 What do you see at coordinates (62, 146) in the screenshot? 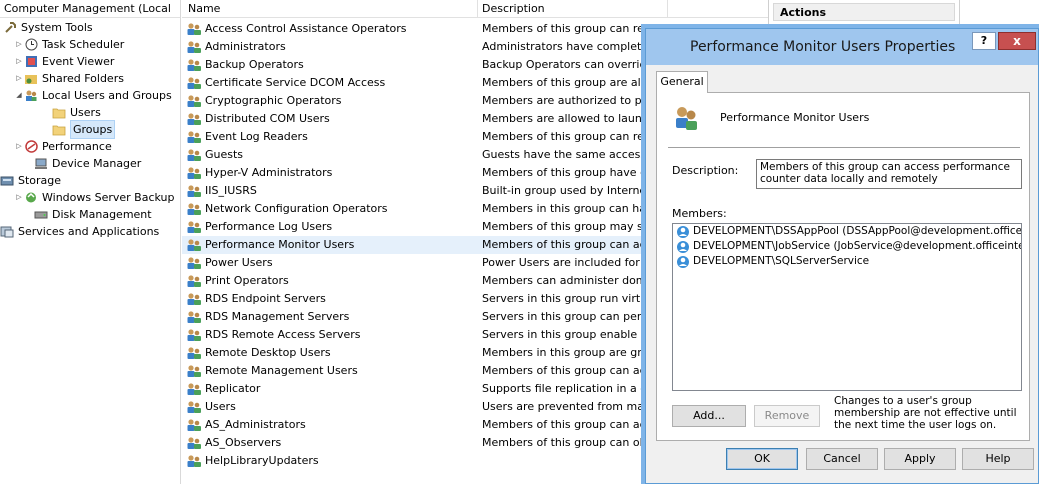
I see `tree-node-performance: ▷ Performance` at bounding box center [62, 146].